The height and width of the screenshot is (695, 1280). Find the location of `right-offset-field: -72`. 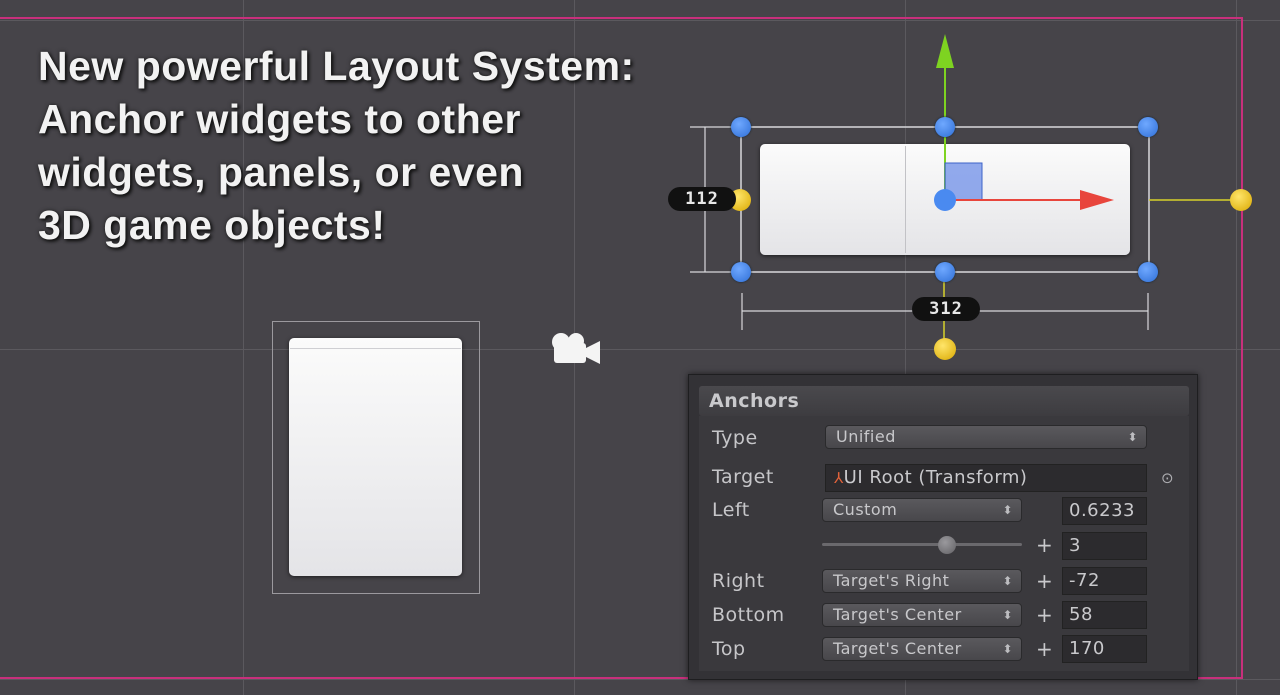

right-offset-field: -72 is located at coordinates (1104, 581).